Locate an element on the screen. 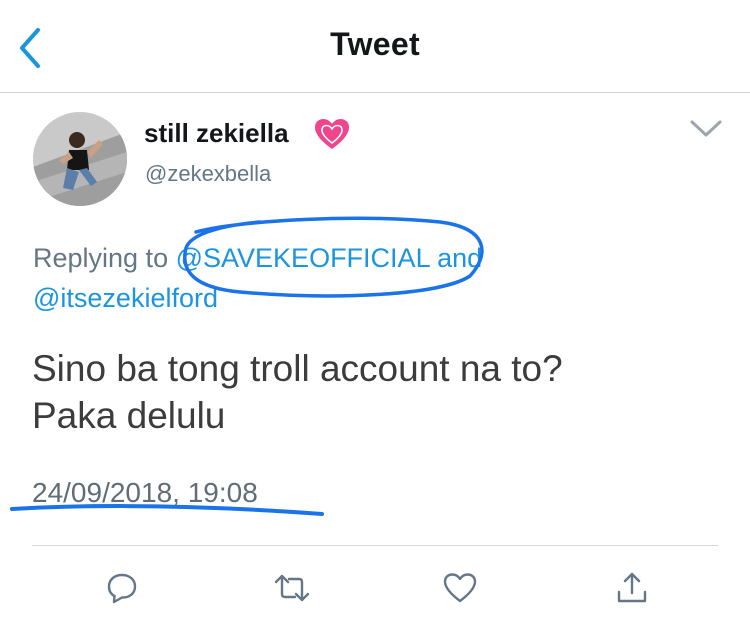 This screenshot has width=750, height=630. replying-to-label: Replying to is located at coordinates (101, 258).